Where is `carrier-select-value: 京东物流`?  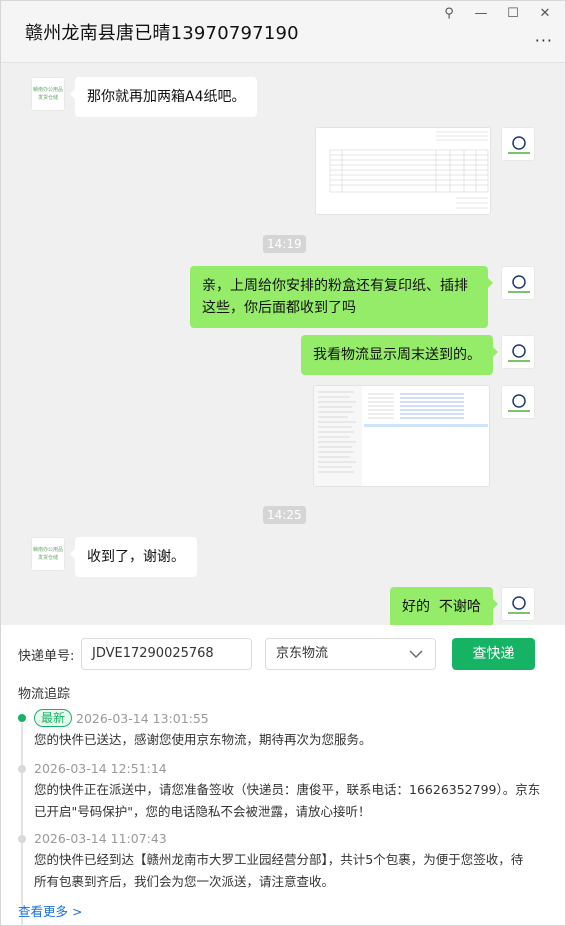 carrier-select-value: 京东物流 is located at coordinates (302, 653).